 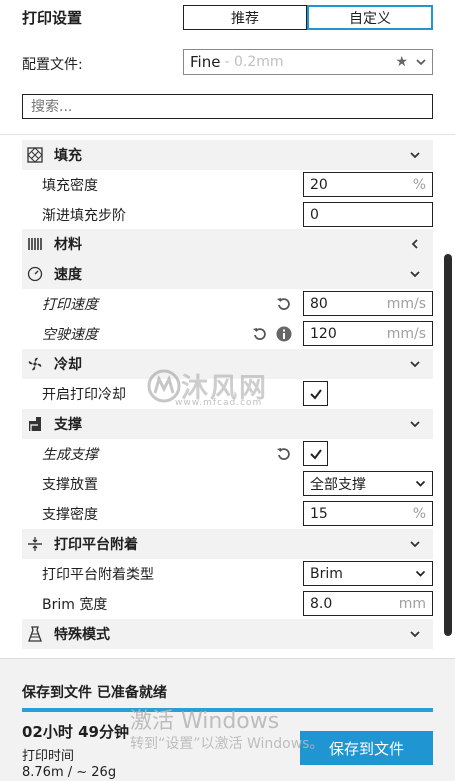 I want to click on category-material: 材料, so click(x=227, y=244).